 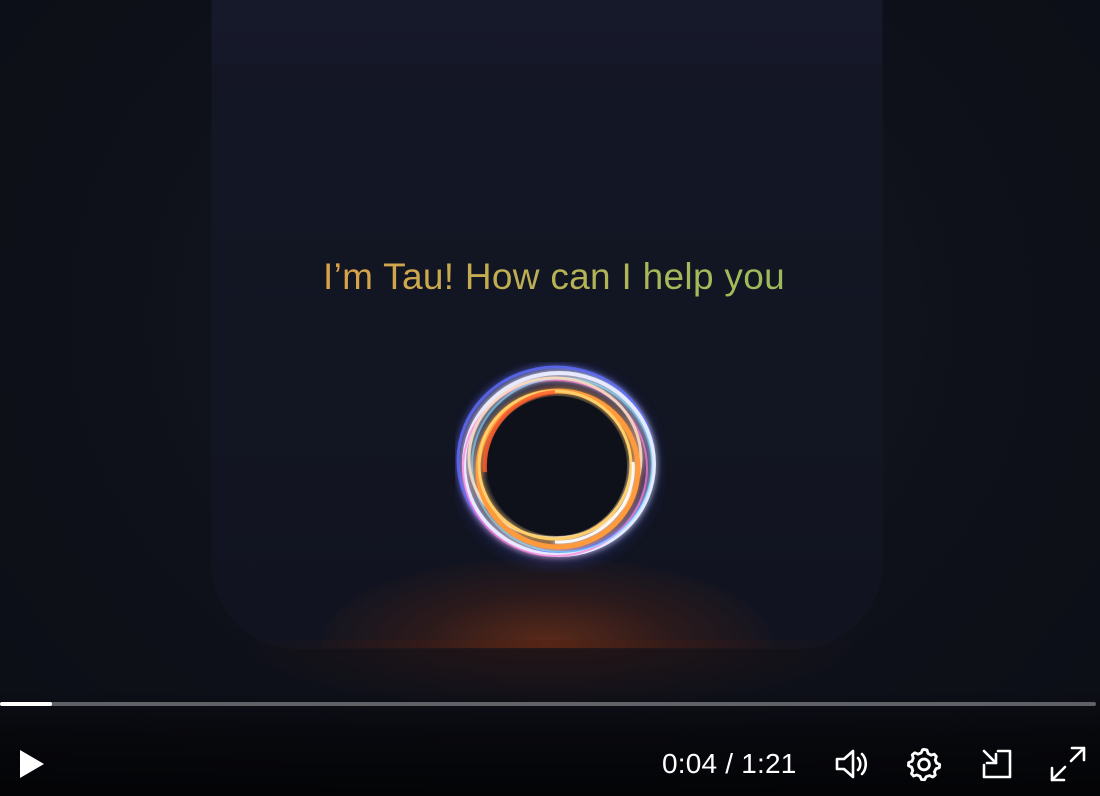 I want to click on settings-button, so click(x=924, y=764).